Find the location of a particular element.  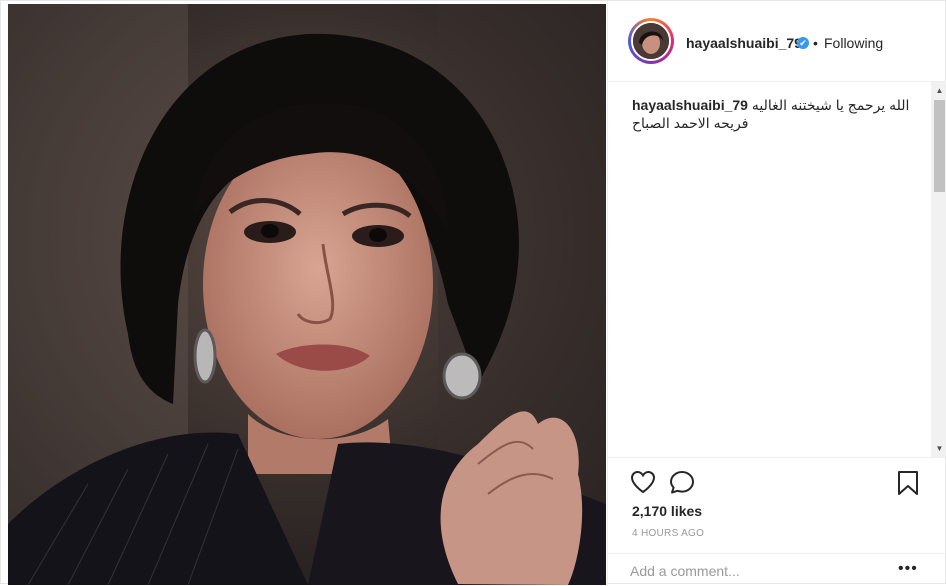

add-comment-bar: ••• is located at coordinates (777, 569).